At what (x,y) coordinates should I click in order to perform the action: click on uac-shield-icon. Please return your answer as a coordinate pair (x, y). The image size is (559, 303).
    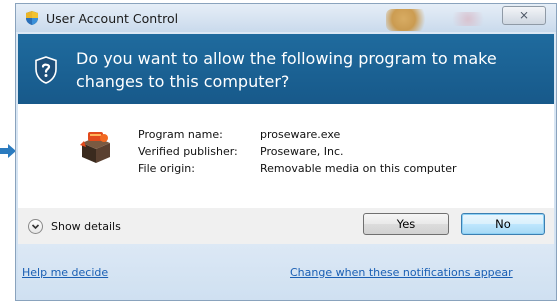
    Looking at the image, I should click on (32, 18).